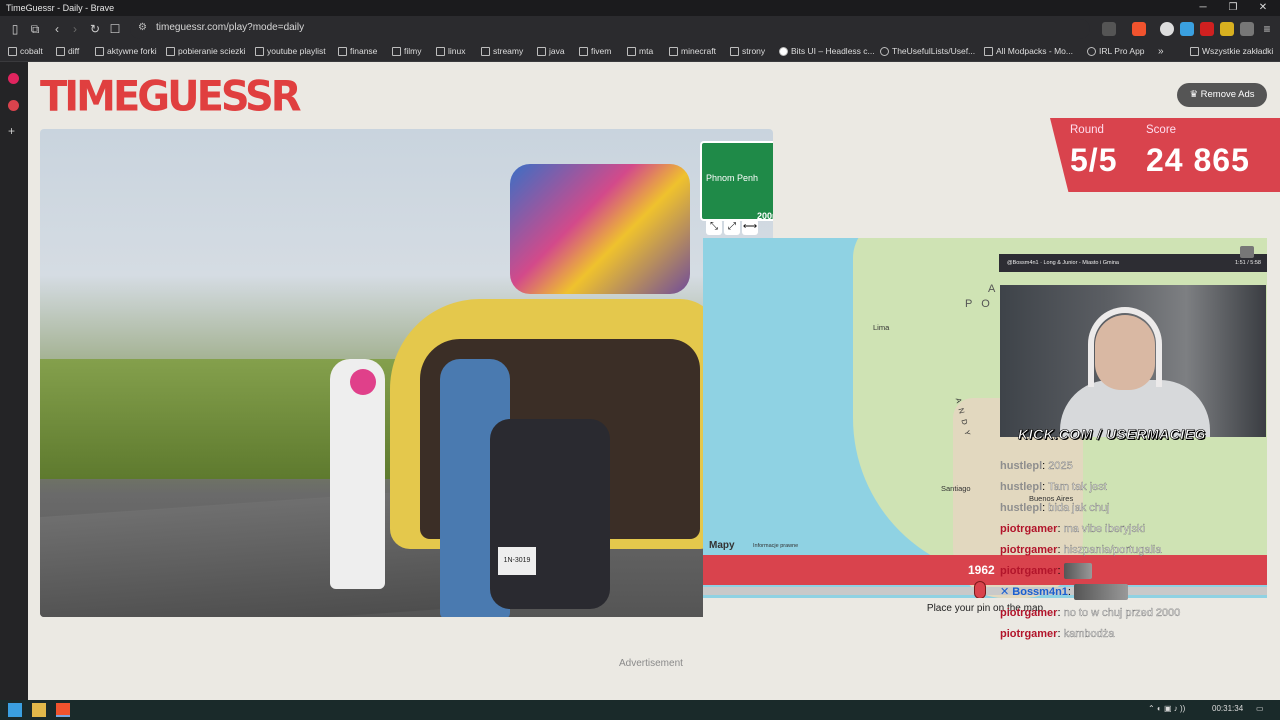  What do you see at coordinates (1161, 130) in the screenshot?
I see `score-label: Score` at bounding box center [1161, 130].